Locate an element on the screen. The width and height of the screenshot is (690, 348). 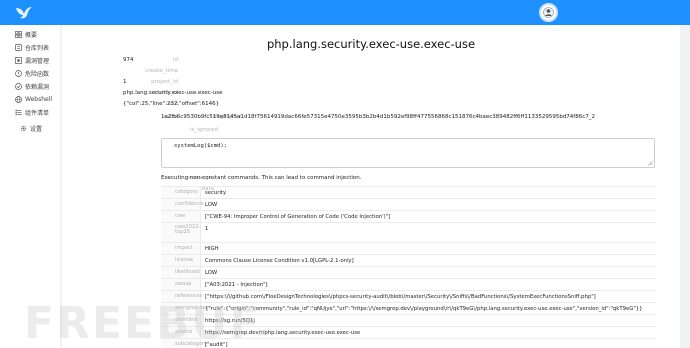
field-value-project-id: 1 is located at coordinates (125, 82).